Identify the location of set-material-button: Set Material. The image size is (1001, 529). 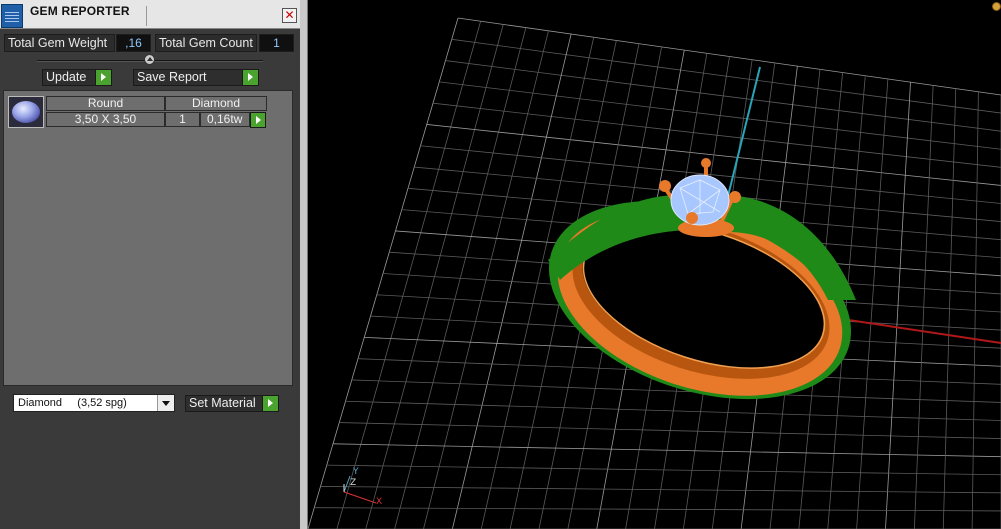
(232, 403).